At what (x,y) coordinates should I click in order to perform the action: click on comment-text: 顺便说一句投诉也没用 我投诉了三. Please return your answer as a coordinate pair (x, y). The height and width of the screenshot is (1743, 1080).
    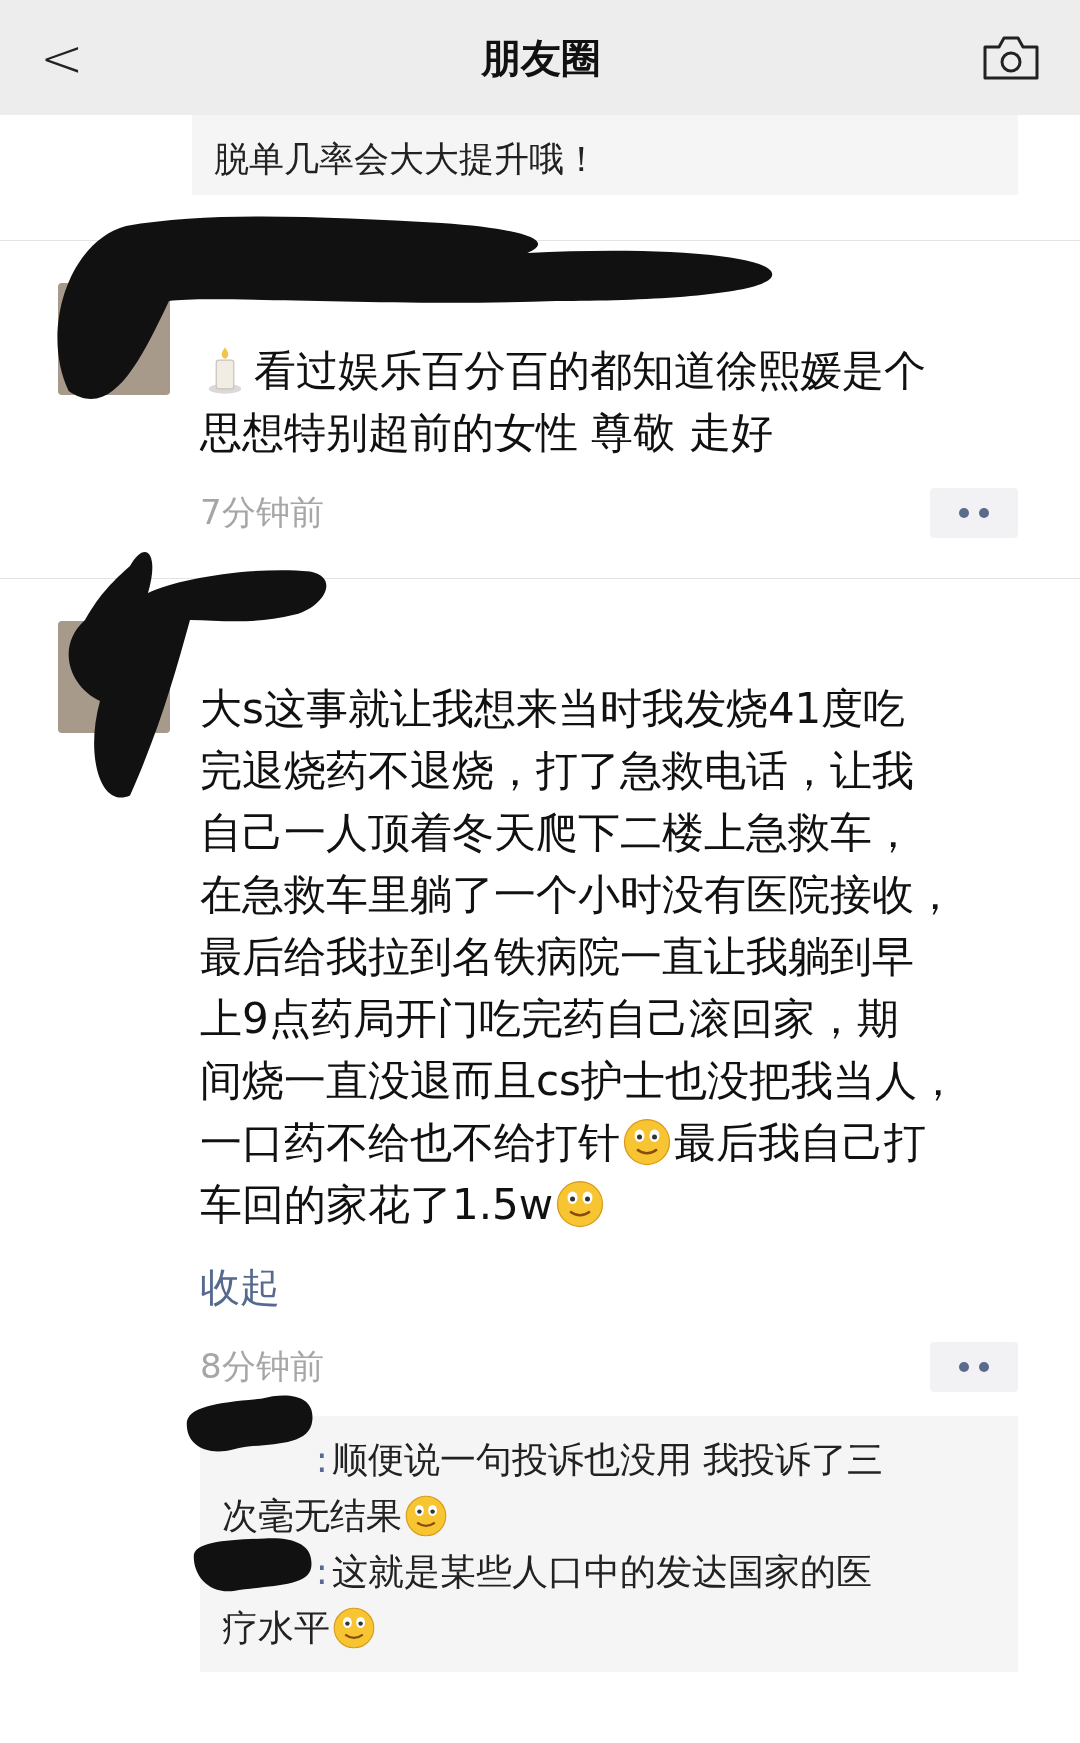
    Looking at the image, I should click on (608, 1460).